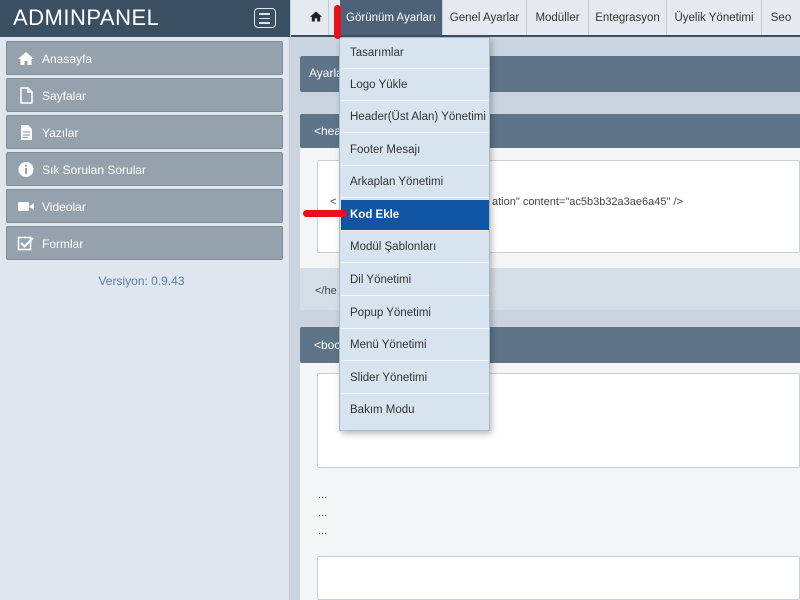 Image resolution: width=800 pixels, height=600 pixels. I want to click on version-text: Versiyon: 0.9.43, so click(141, 281).